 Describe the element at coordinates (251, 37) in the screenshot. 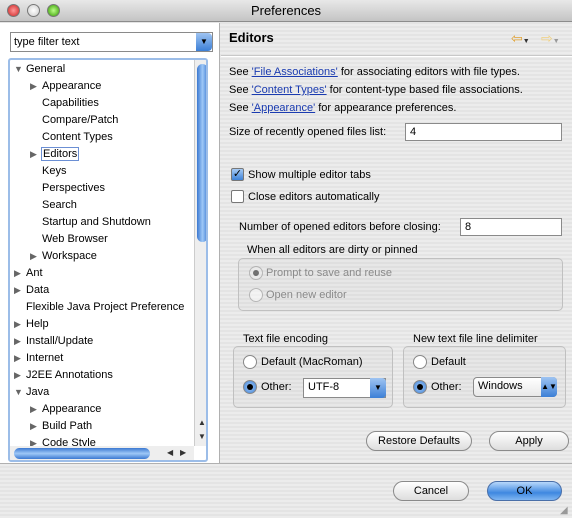

I see `page-title: Editors` at that location.